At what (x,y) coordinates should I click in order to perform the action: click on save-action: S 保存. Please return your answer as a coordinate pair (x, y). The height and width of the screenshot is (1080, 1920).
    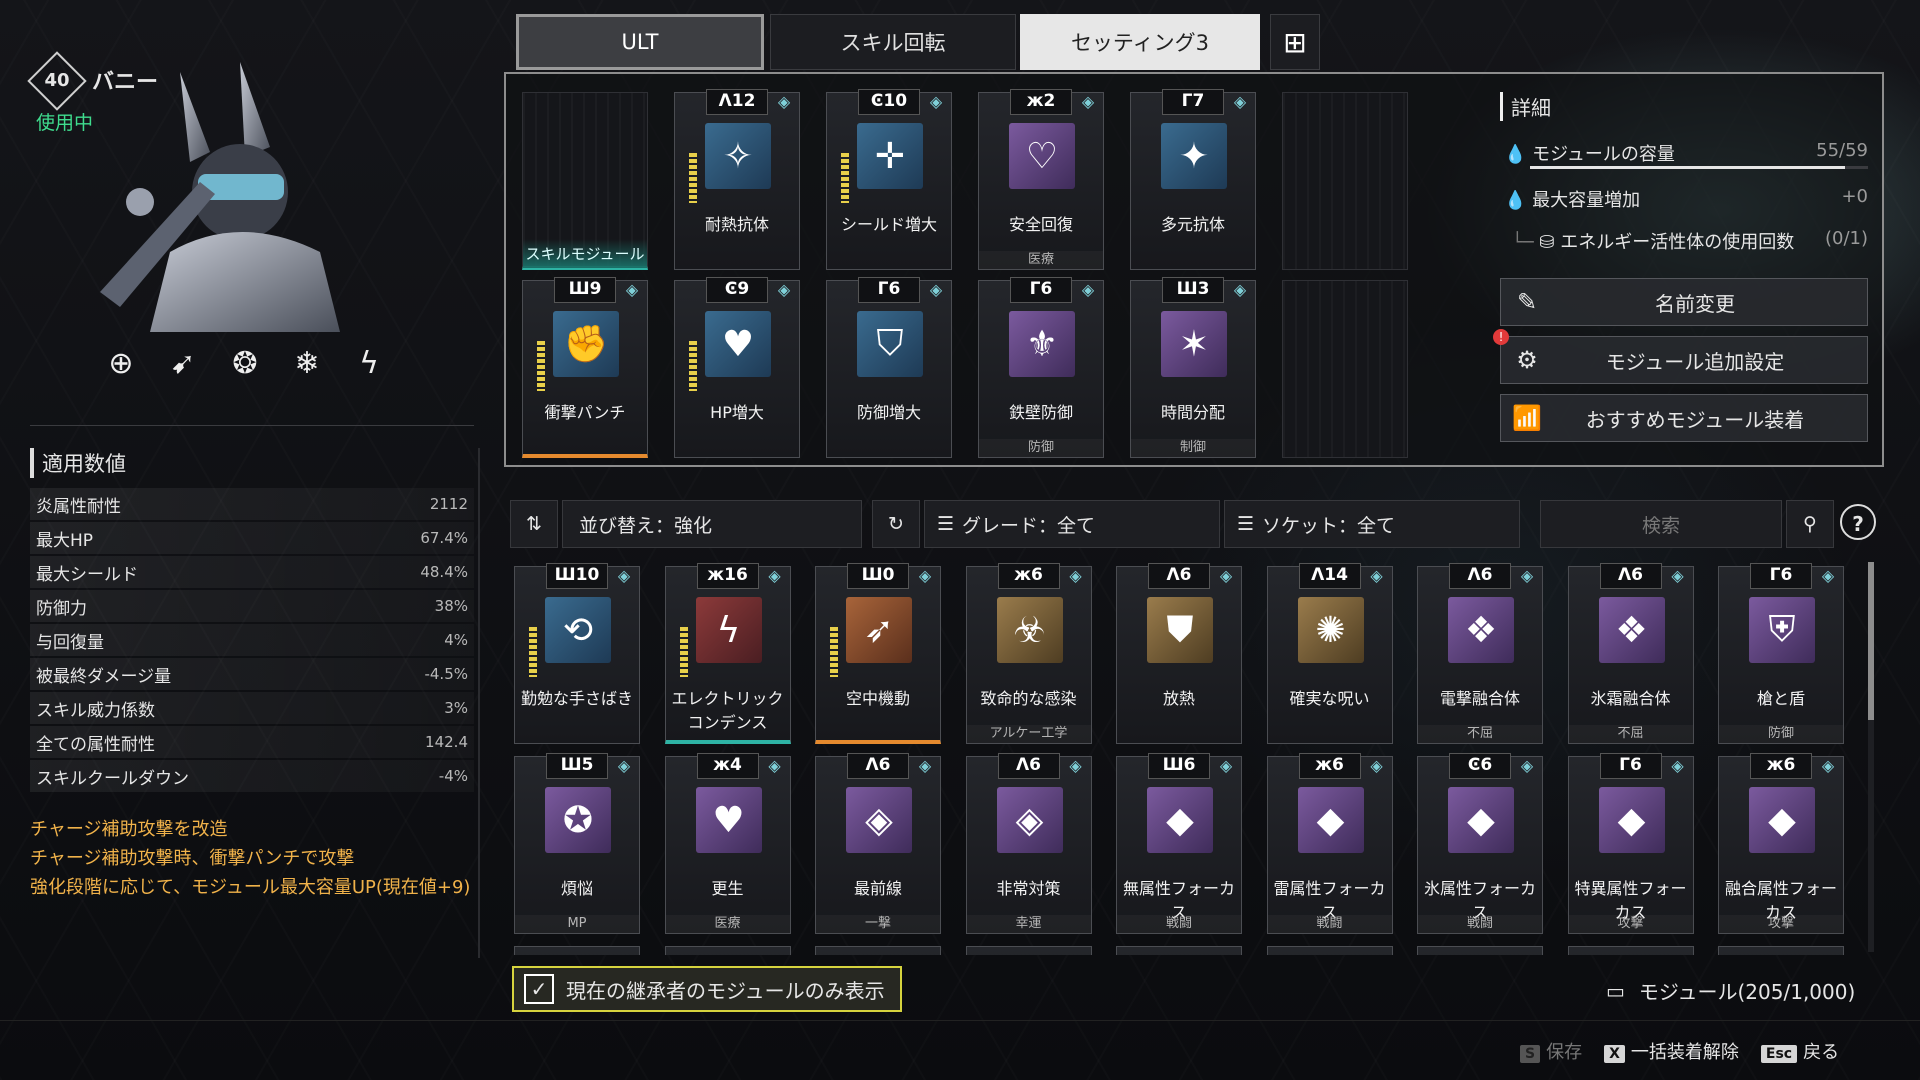
    Looking at the image, I should click on (1551, 1051).